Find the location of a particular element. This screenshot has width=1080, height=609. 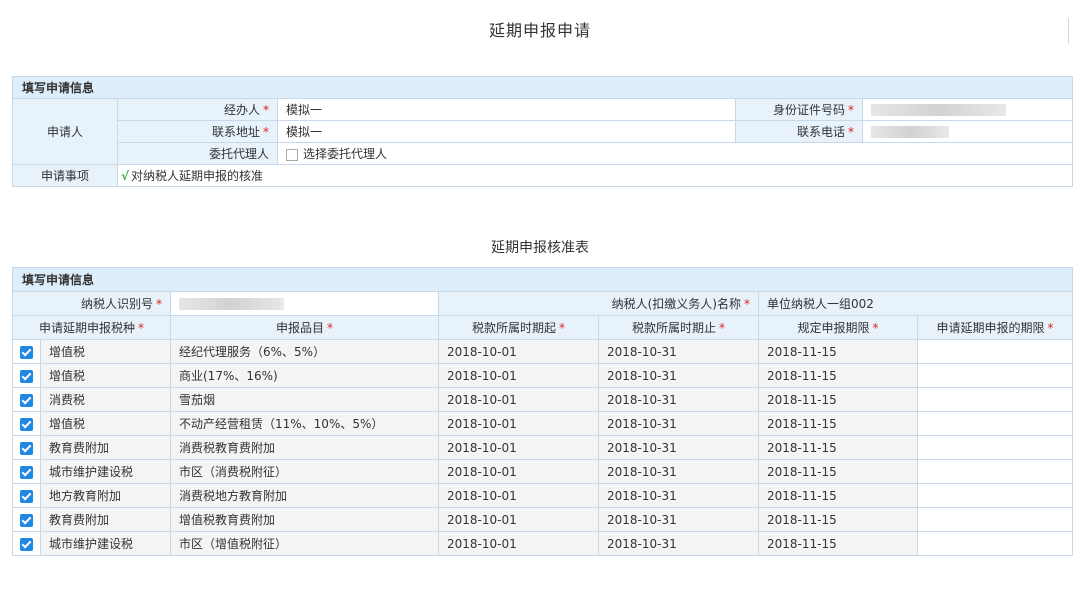

check-mark-icon: √ is located at coordinates (125, 176).